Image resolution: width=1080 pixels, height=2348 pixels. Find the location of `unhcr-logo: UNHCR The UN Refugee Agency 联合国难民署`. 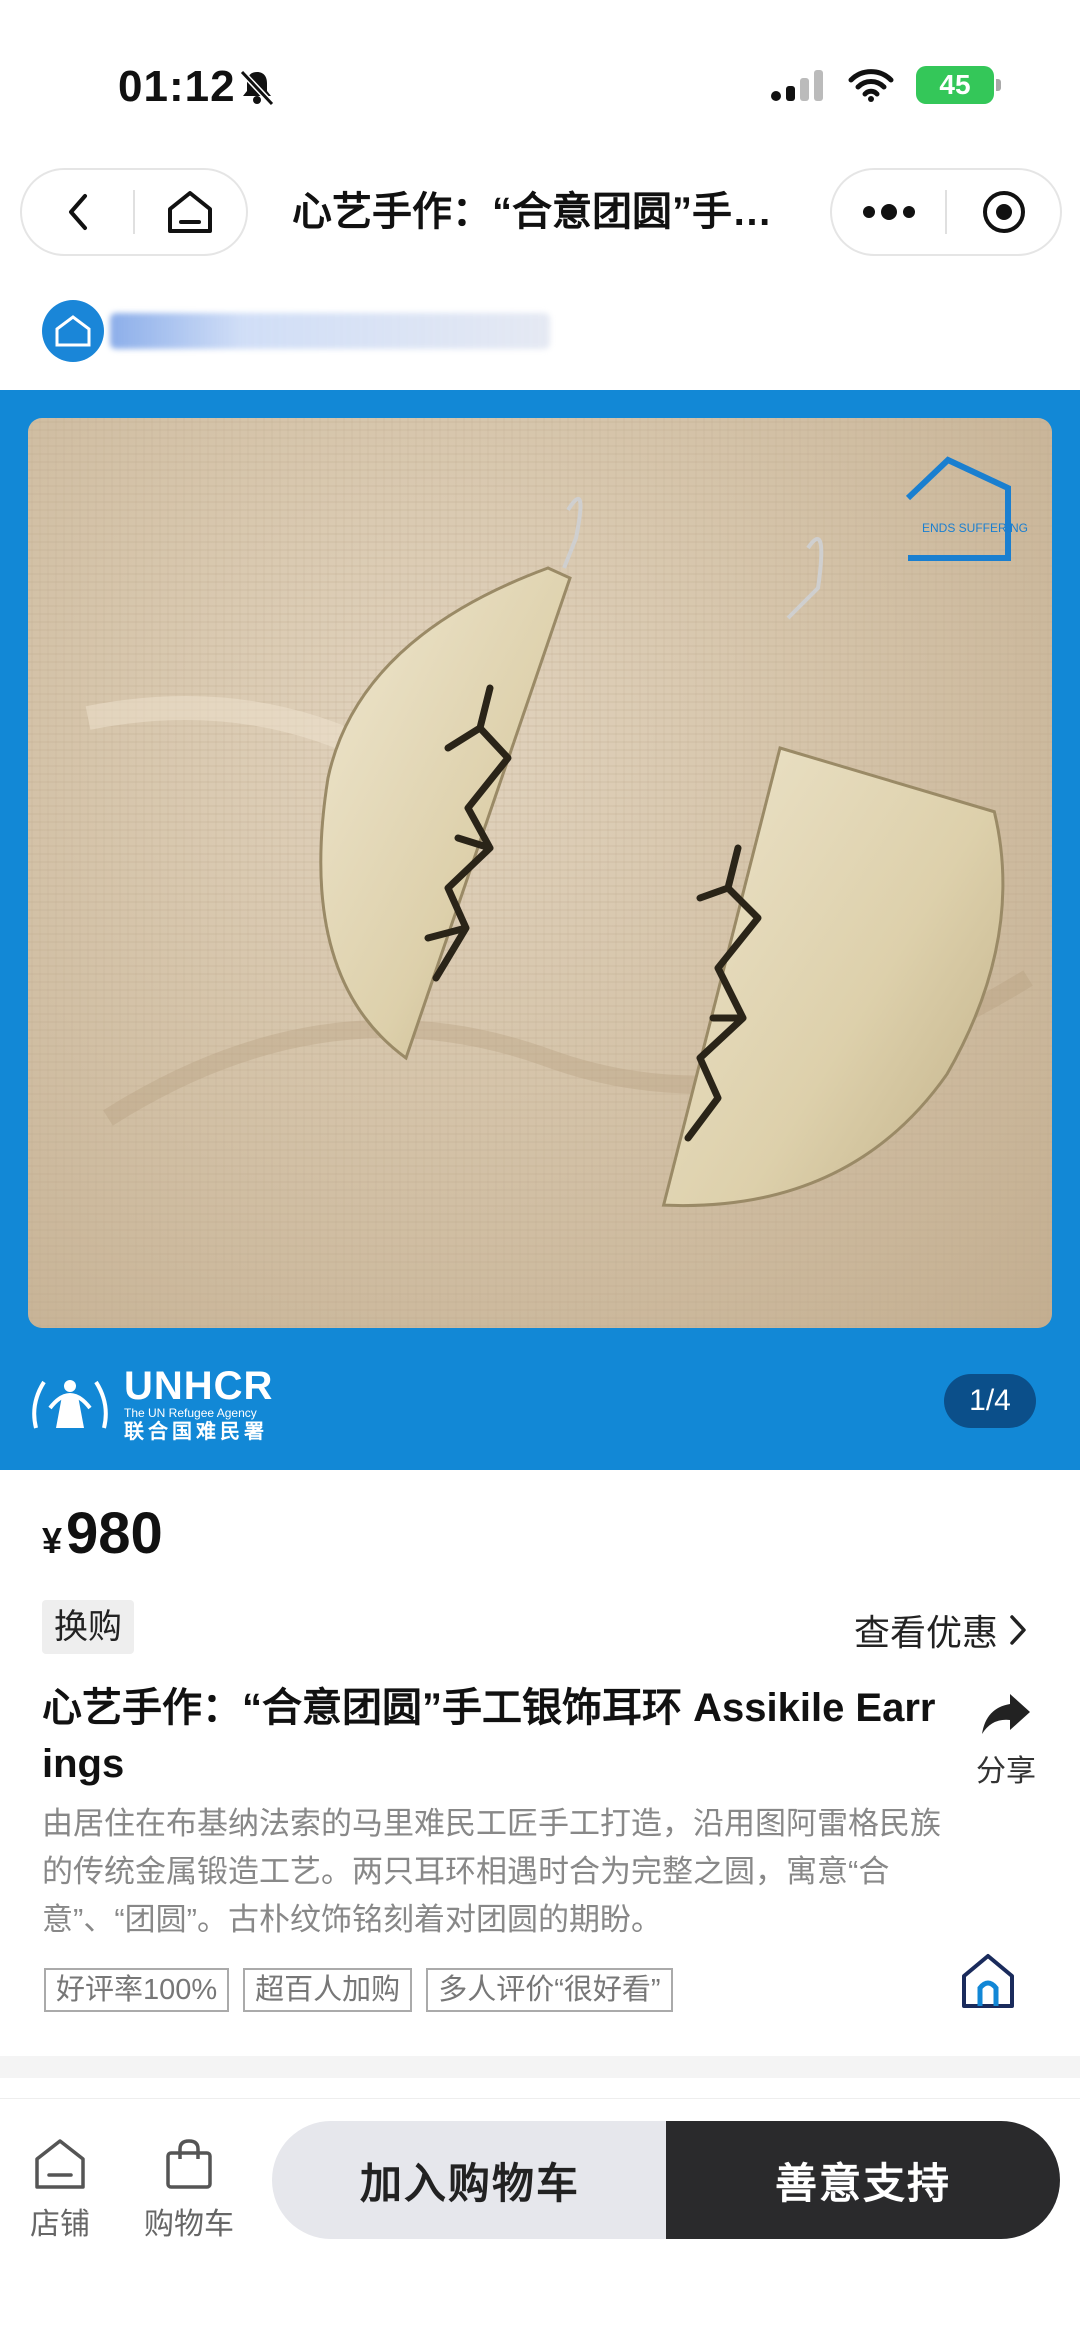

unhcr-logo: UNHCR The UN Refugee Agency 联合国难民署 is located at coordinates (149, 1405).